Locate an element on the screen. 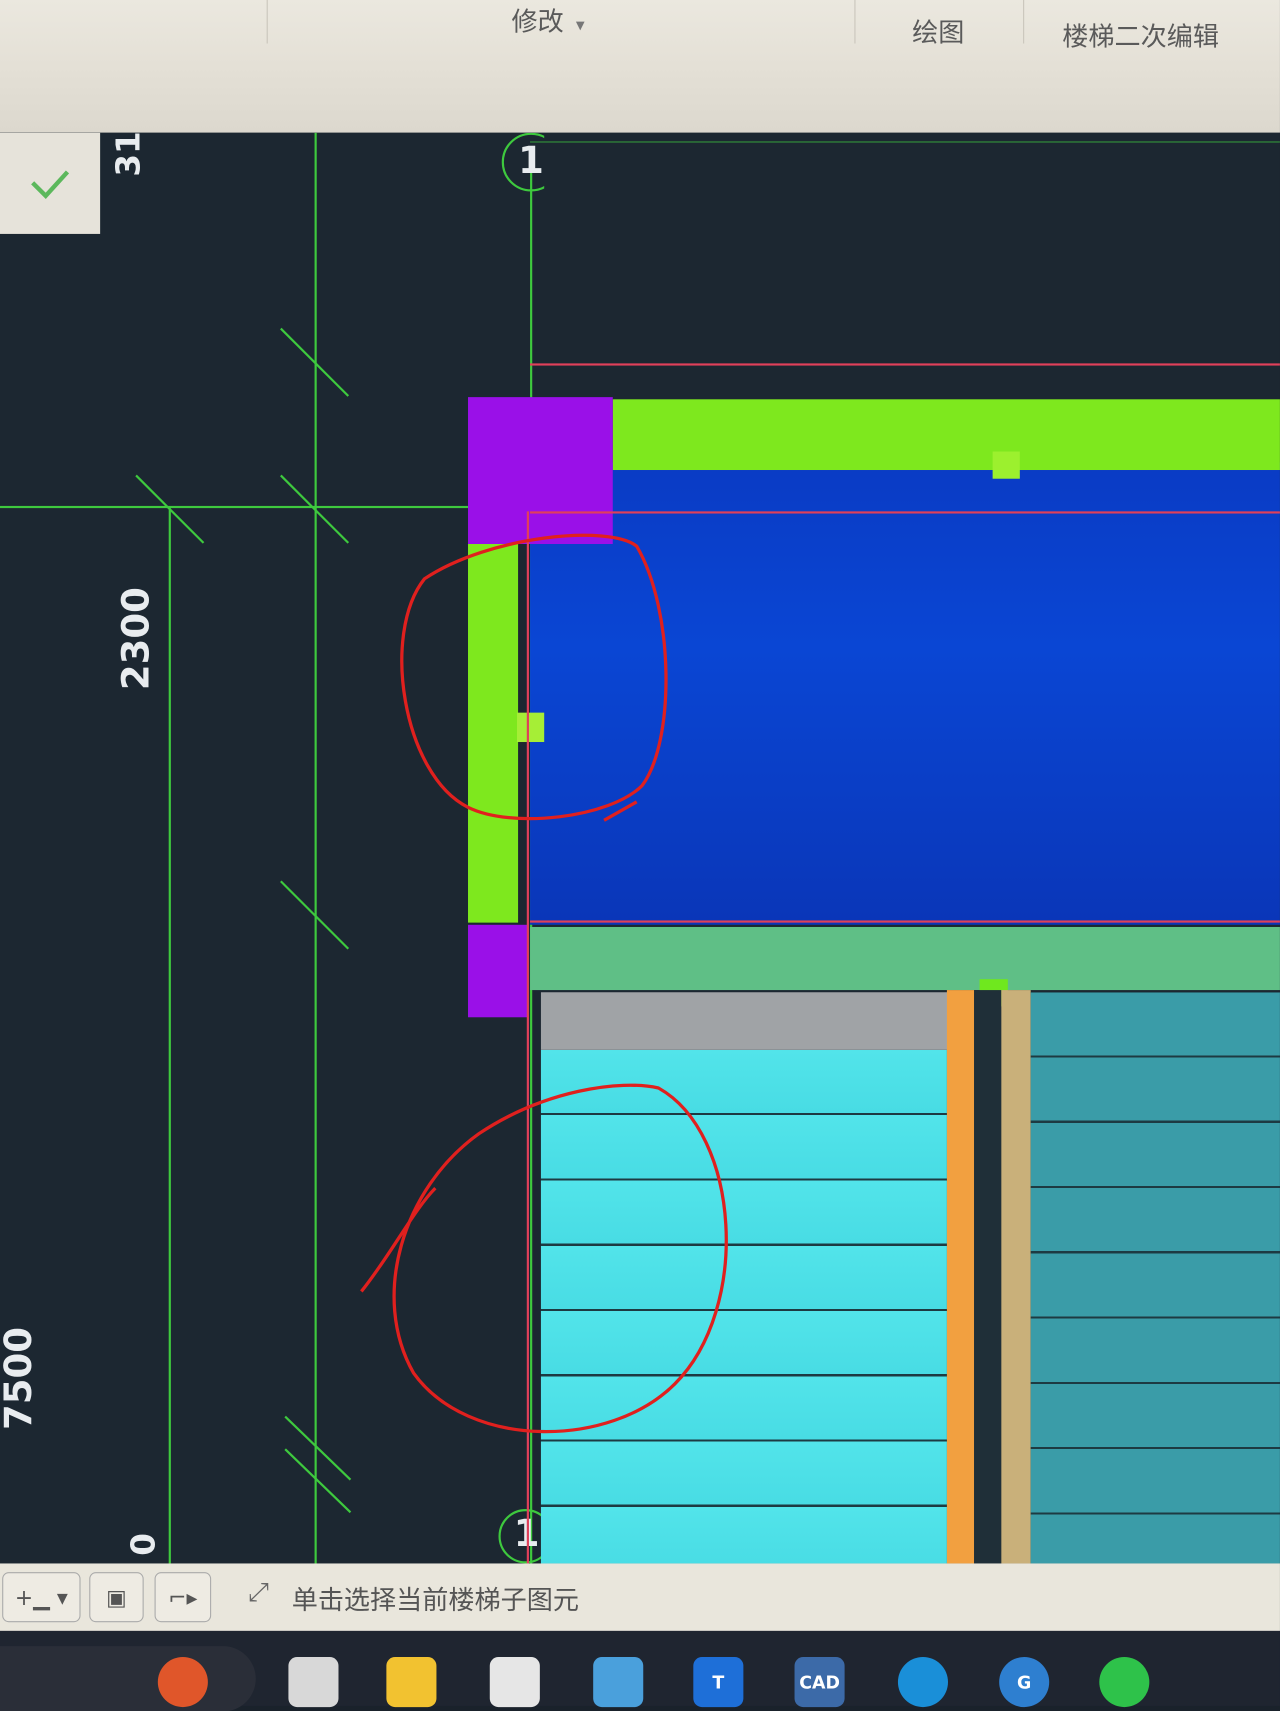  polyline-tool-button: ⌐▸ is located at coordinates (183, 1597).